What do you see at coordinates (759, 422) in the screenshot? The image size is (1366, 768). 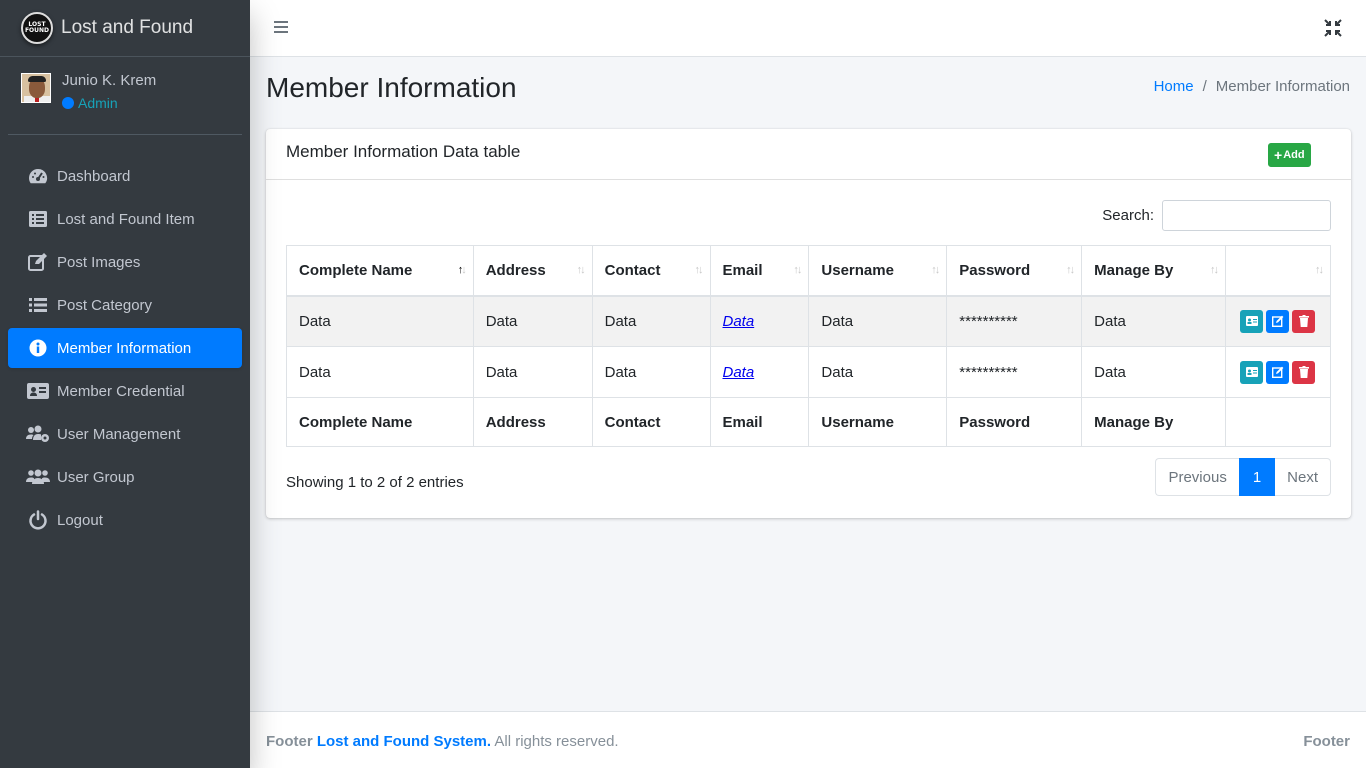 I see `footer-column-email: Email` at bounding box center [759, 422].